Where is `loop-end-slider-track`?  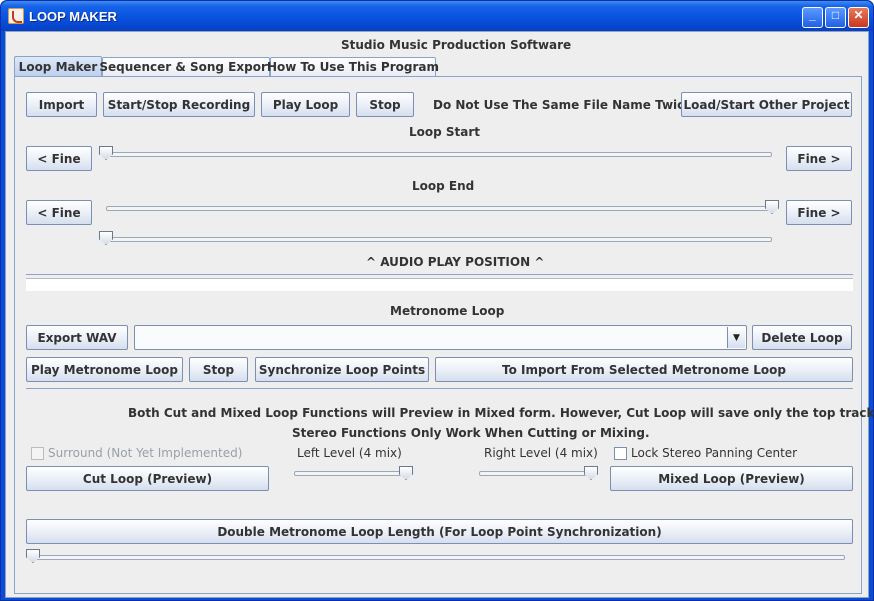 loop-end-slider-track is located at coordinates (439, 208).